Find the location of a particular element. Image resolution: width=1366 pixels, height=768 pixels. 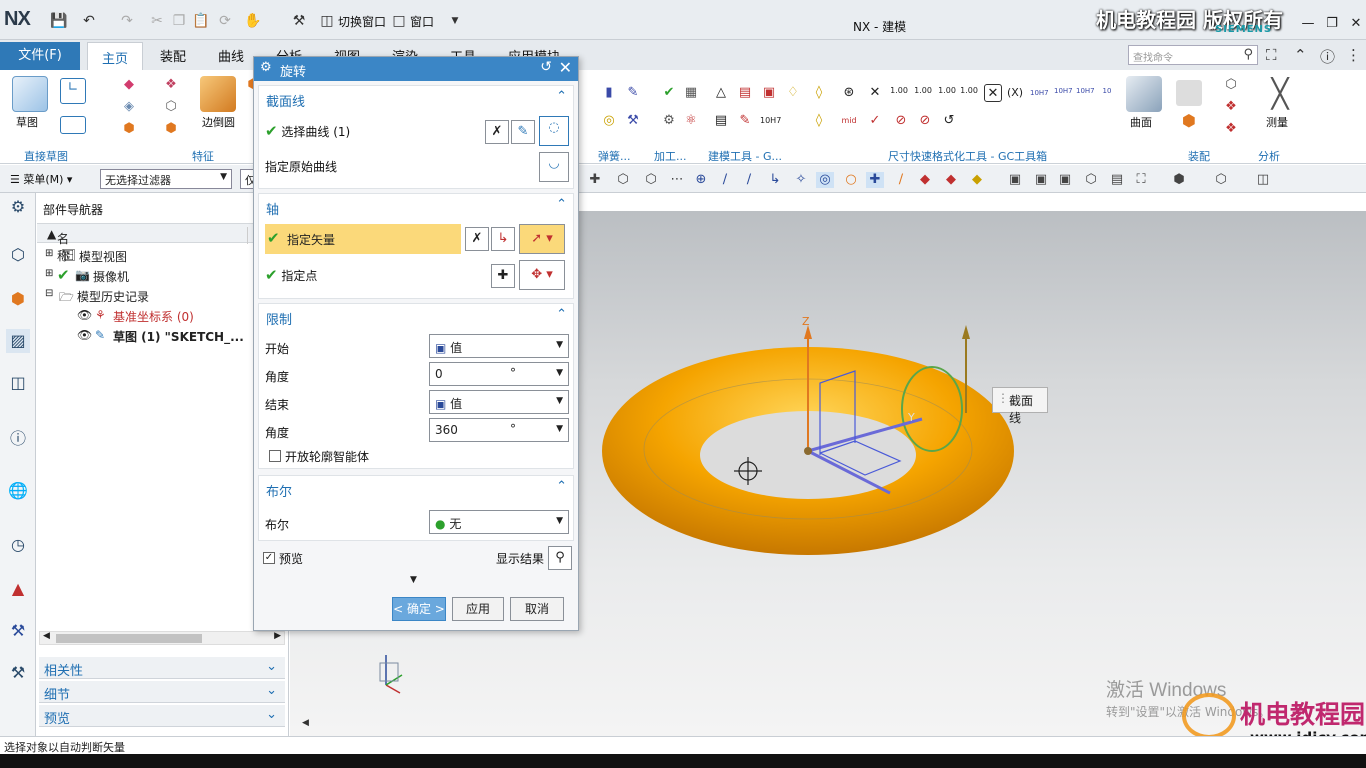

reverse-vector-icon: ✗ is located at coordinates (477, 239).